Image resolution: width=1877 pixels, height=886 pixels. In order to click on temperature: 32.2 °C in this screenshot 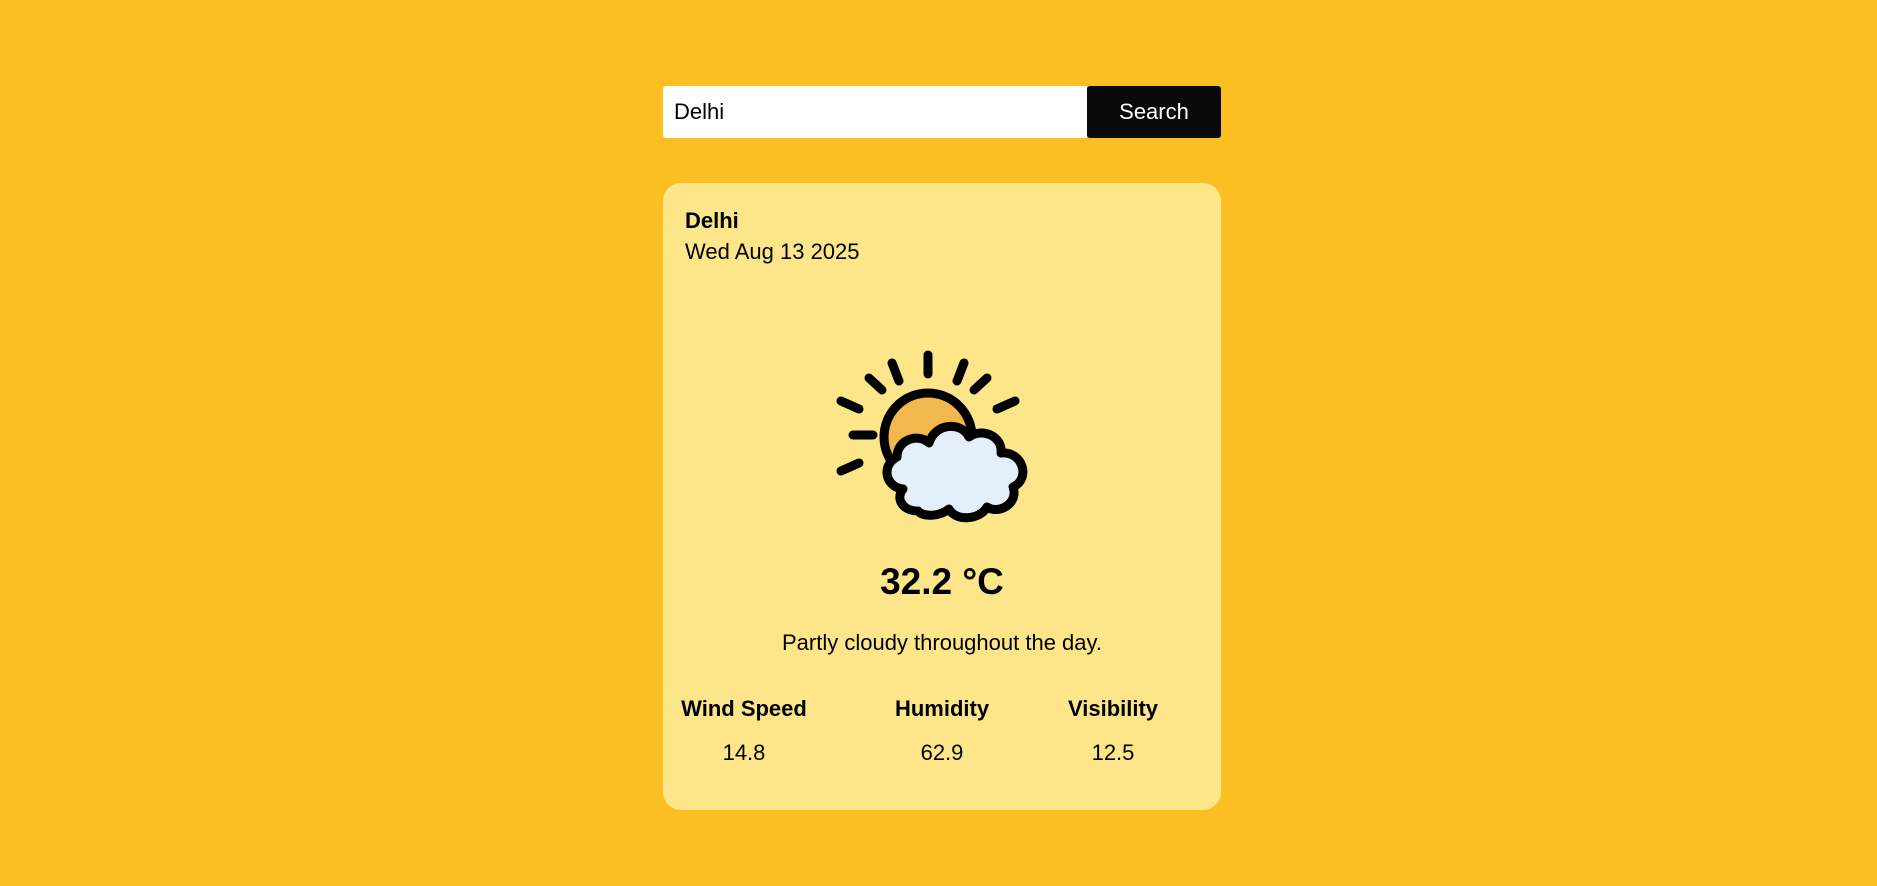, I will do `click(942, 581)`.